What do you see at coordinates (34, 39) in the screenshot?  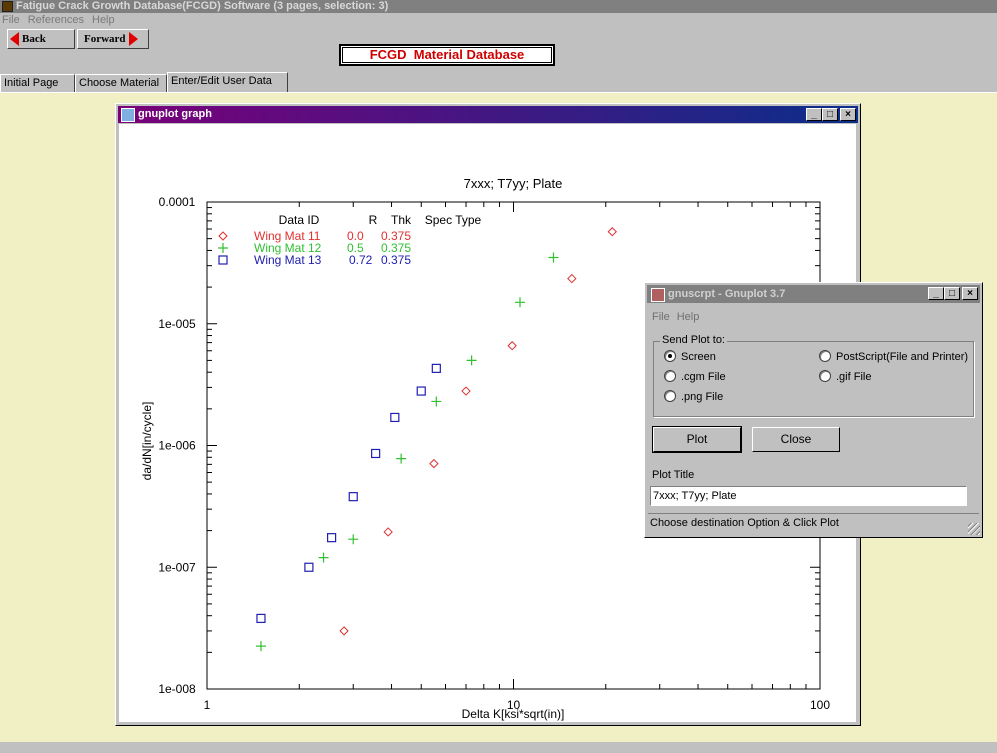 I see `back-button-label: Back` at bounding box center [34, 39].